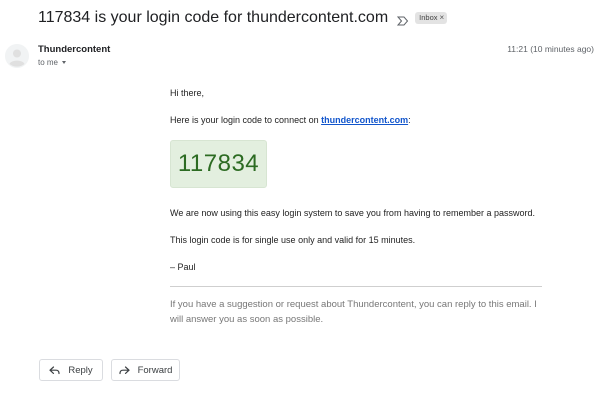  Describe the element at coordinates (155, 370) in the screenshot. I see `forward-label: Forward` at that location.